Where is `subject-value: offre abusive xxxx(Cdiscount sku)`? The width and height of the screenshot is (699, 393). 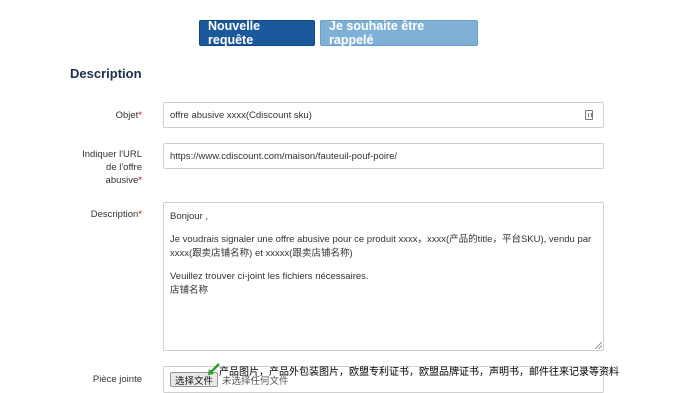 subject-value: offre abusive xxxx(Cdiscount sku) is located at coordinates (241, 115).